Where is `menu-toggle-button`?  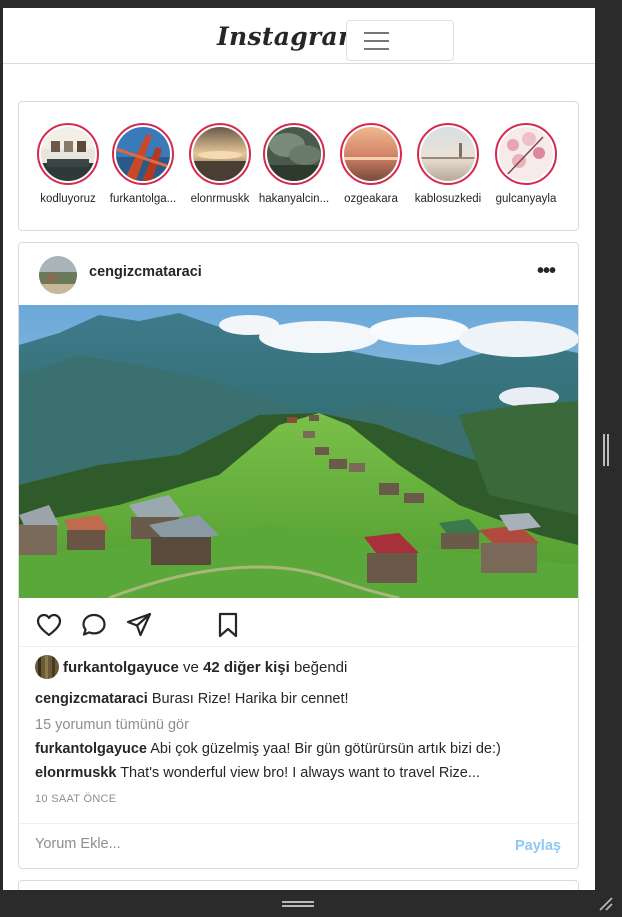
menu-toggle-button is located at coordinates (400, 40).